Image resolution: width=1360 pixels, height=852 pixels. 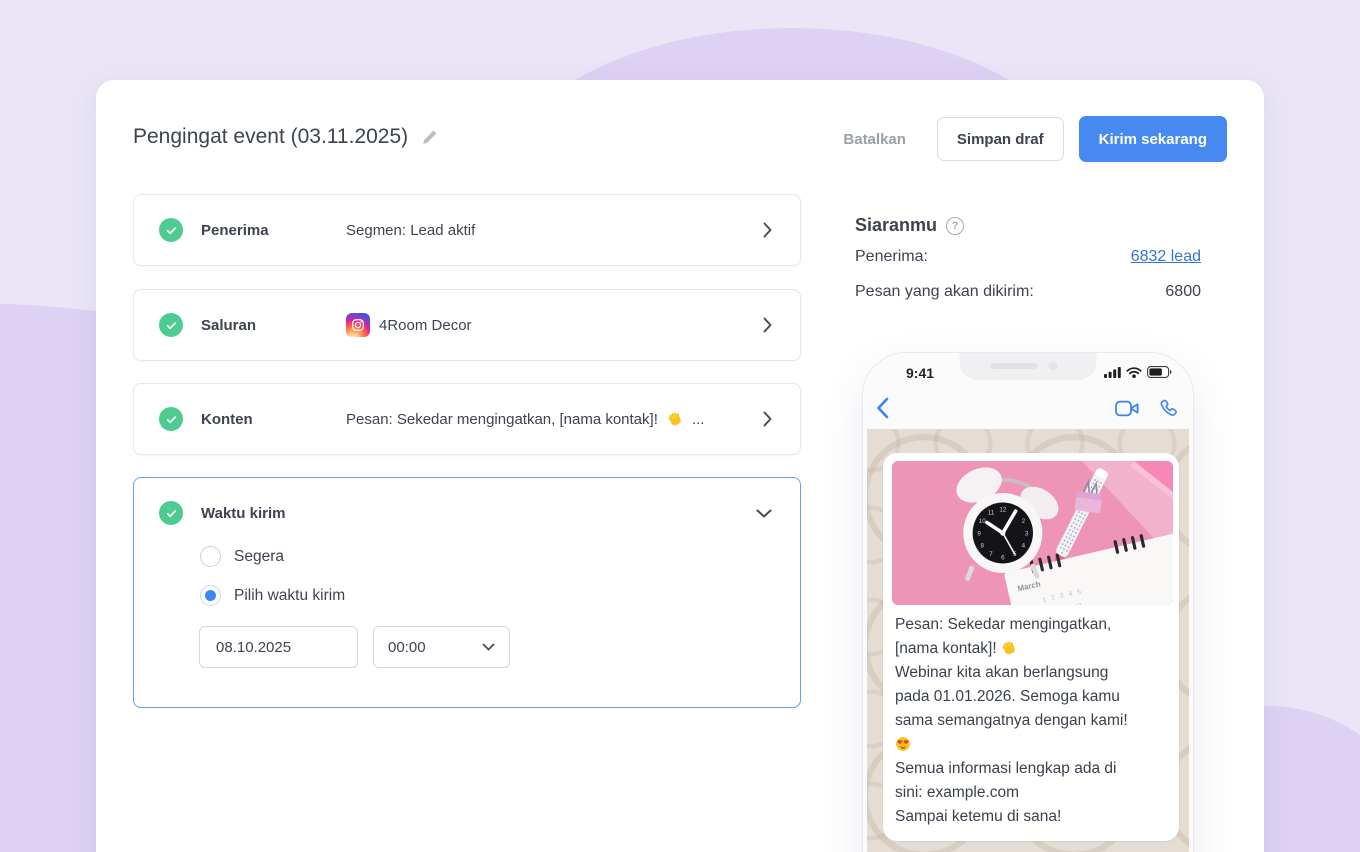 What do you see at coordinates (441, 647) in the screenshot?
I see `time-select: 00:00` at bounding box center [441, 647].